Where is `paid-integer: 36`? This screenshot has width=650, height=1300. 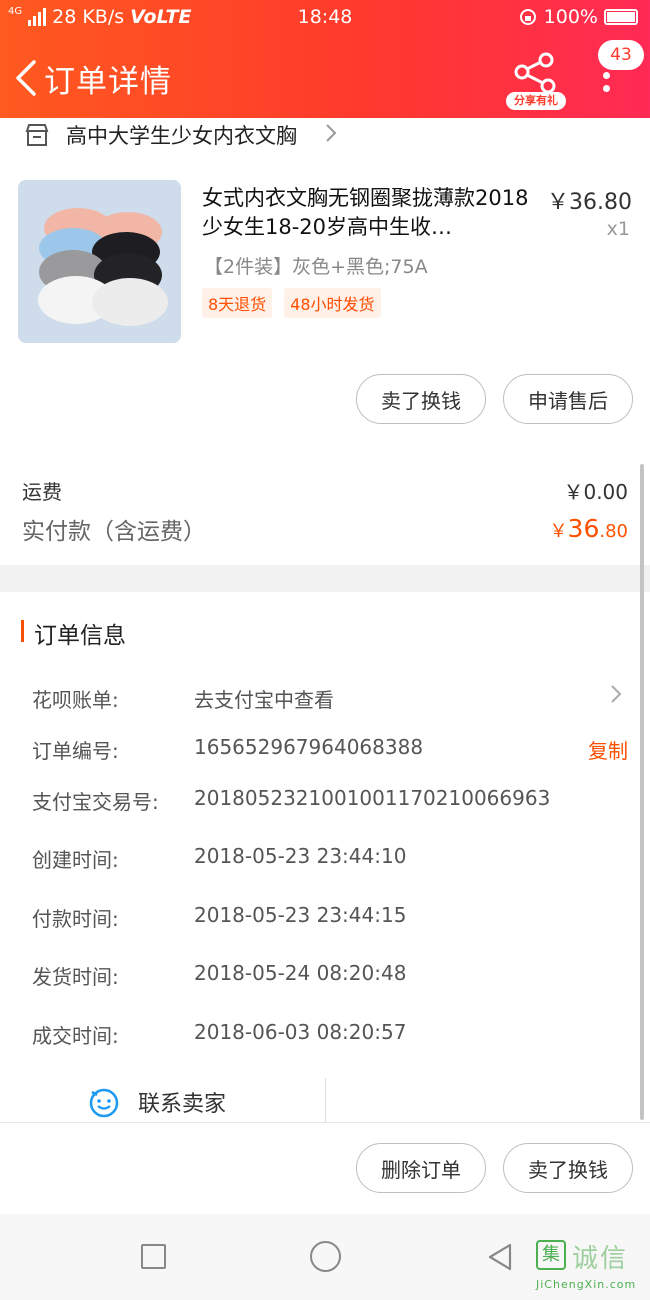 paid-integer: 36 is located at coordinates (583, 528).